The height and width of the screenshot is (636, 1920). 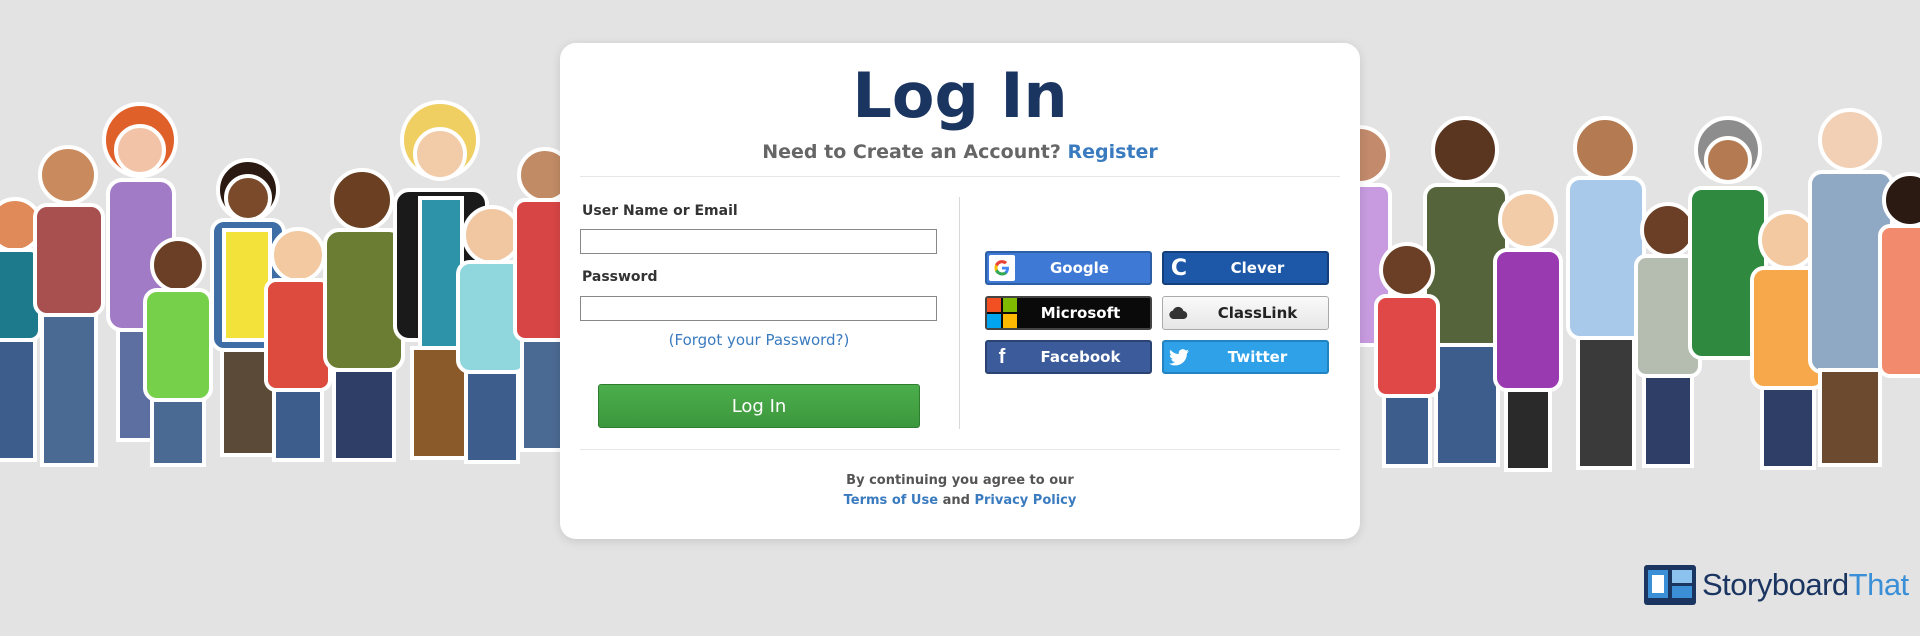 What do you see at coordinates (1257, 357) in the screenshot?
I see `twitter-label: Twitter` at bounding box center [1257, 357].